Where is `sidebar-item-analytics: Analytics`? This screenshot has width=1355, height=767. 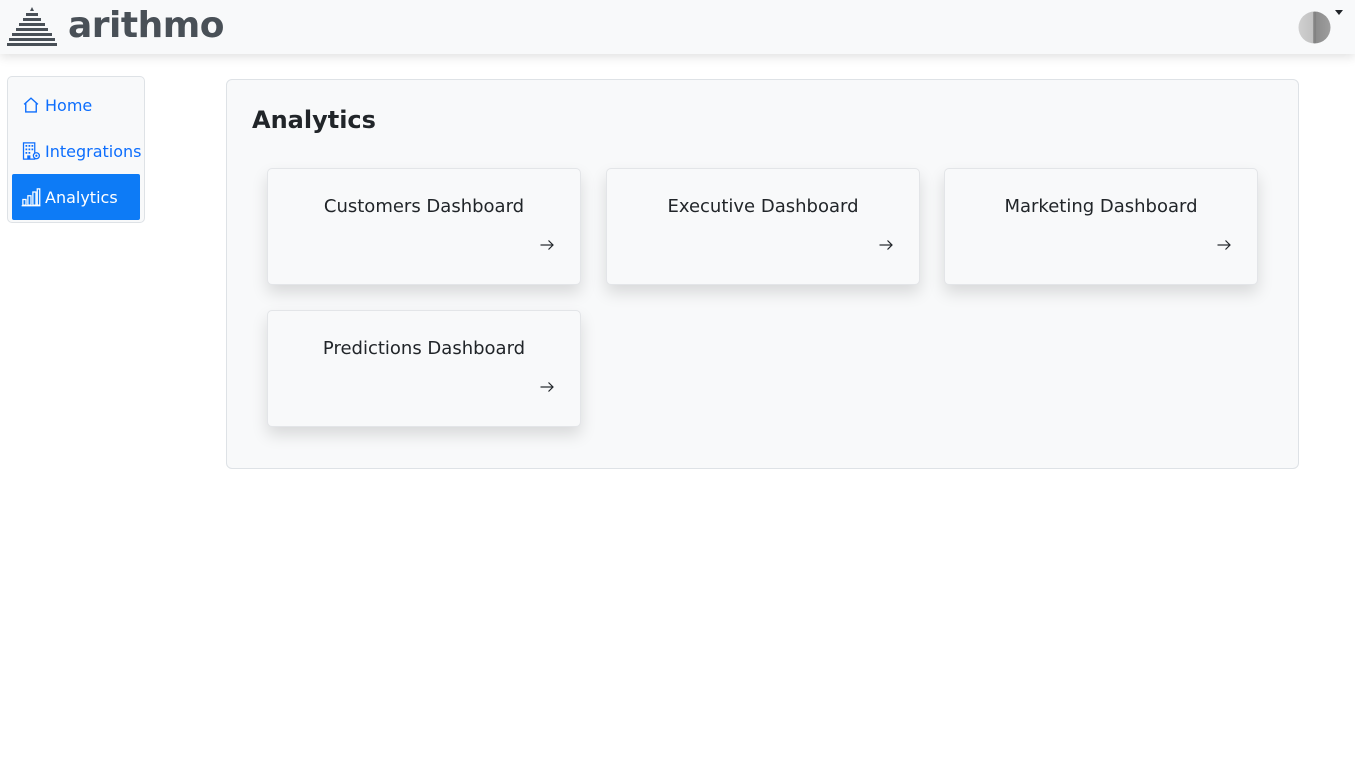 sidebar-item-analytics: Analytics is located at coordinates (76, 197).